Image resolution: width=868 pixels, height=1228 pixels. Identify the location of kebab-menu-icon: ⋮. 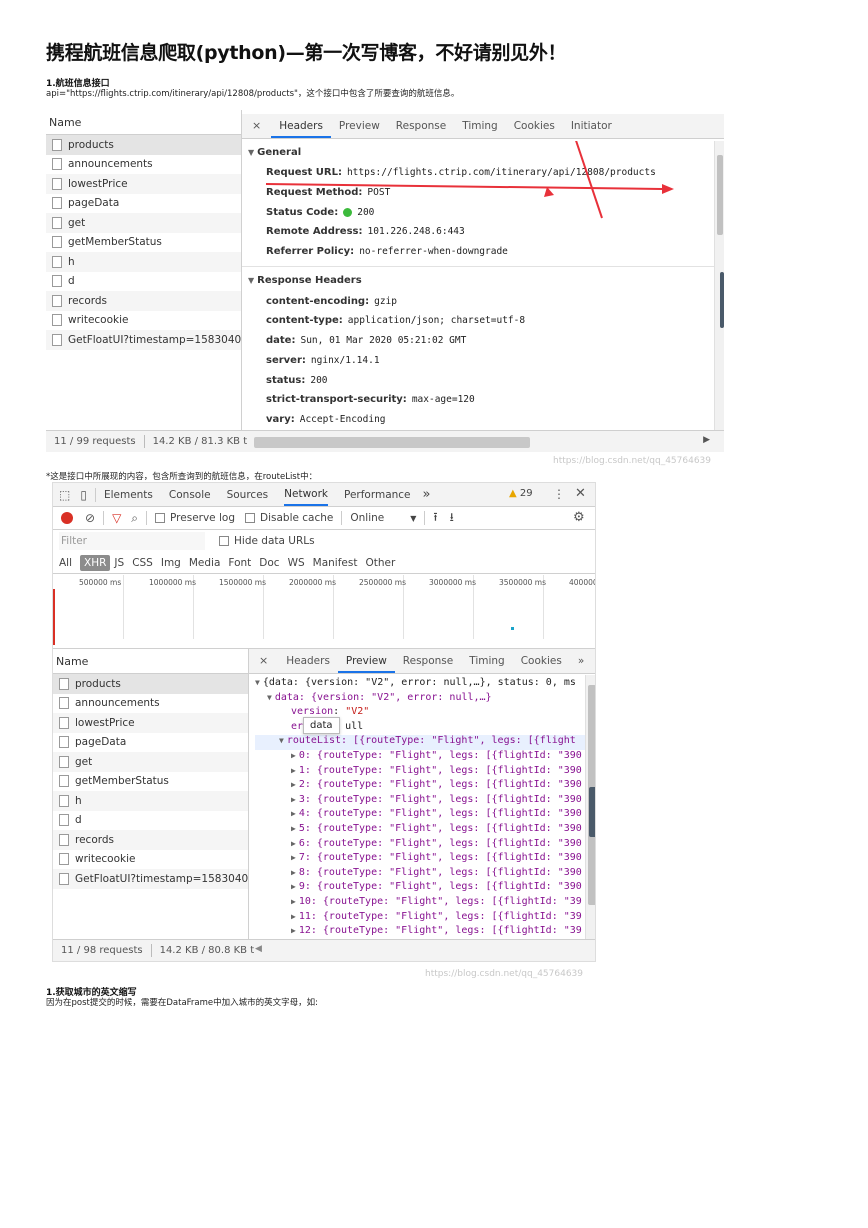
(559, 494).